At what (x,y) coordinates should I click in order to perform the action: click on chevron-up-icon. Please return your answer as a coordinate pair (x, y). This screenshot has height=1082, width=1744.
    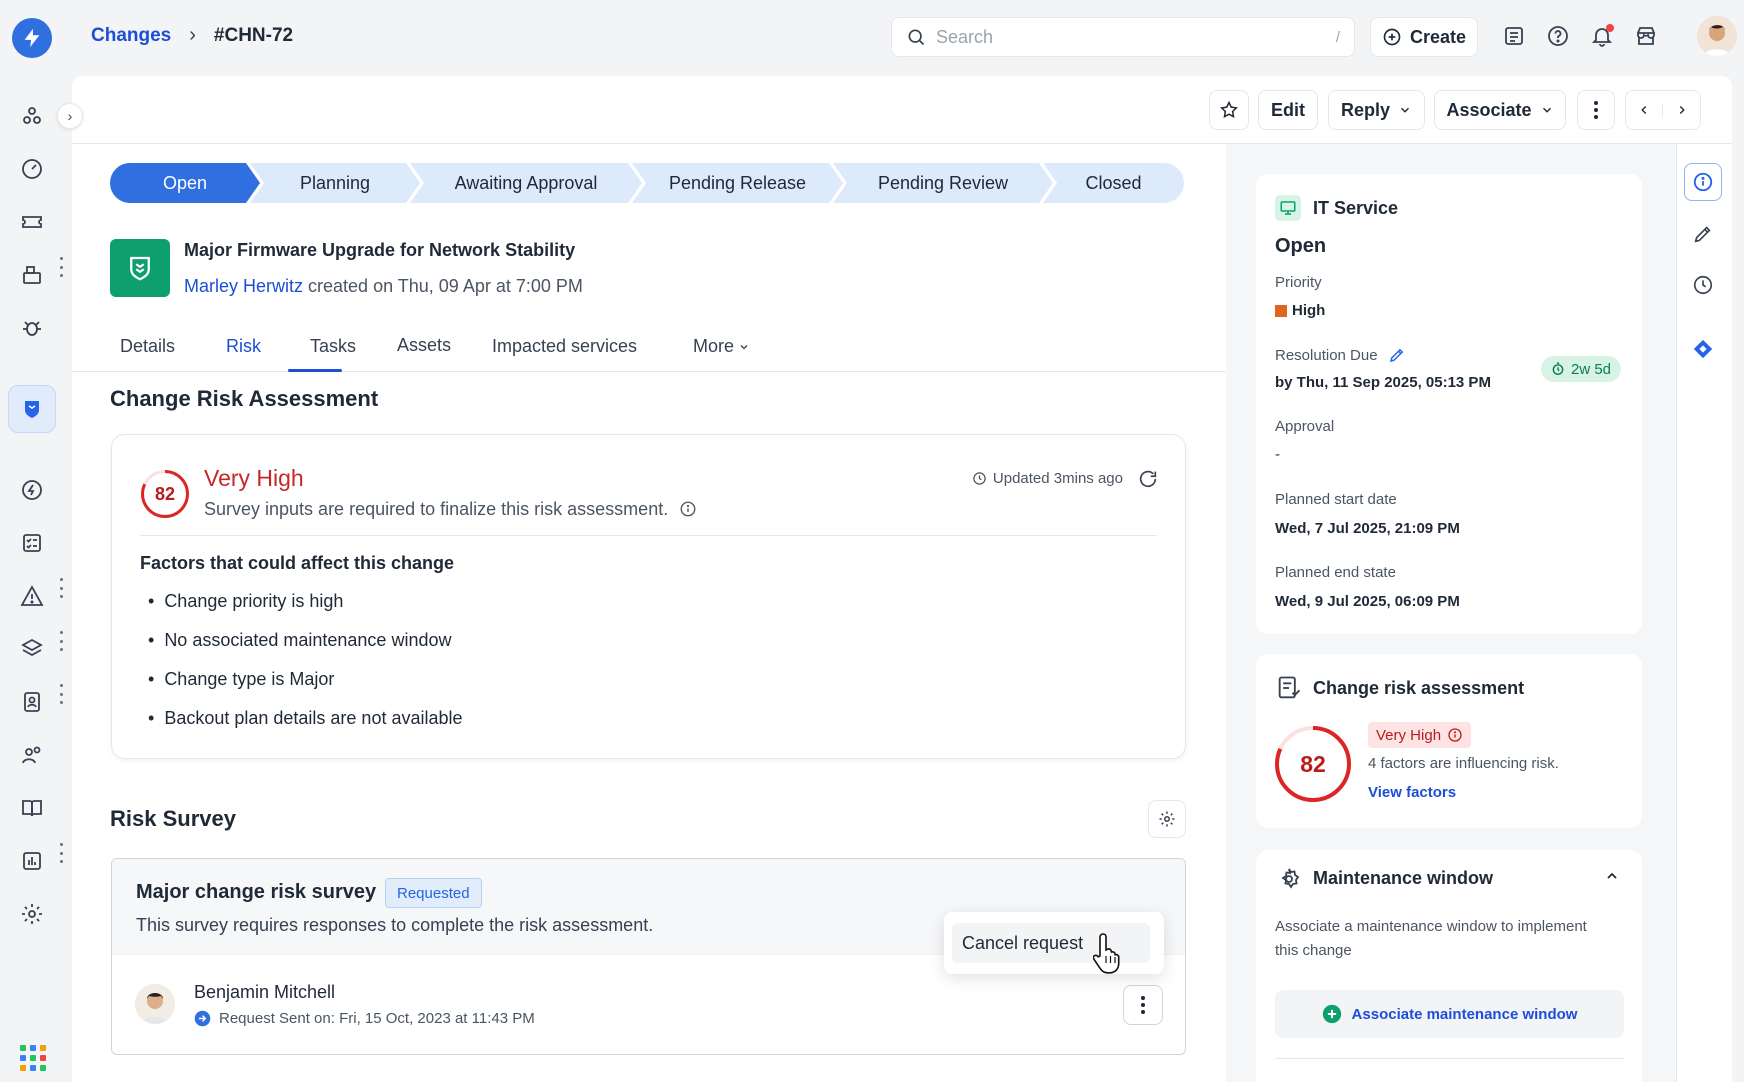
    Looking at the image, I should click on (1612, 878).